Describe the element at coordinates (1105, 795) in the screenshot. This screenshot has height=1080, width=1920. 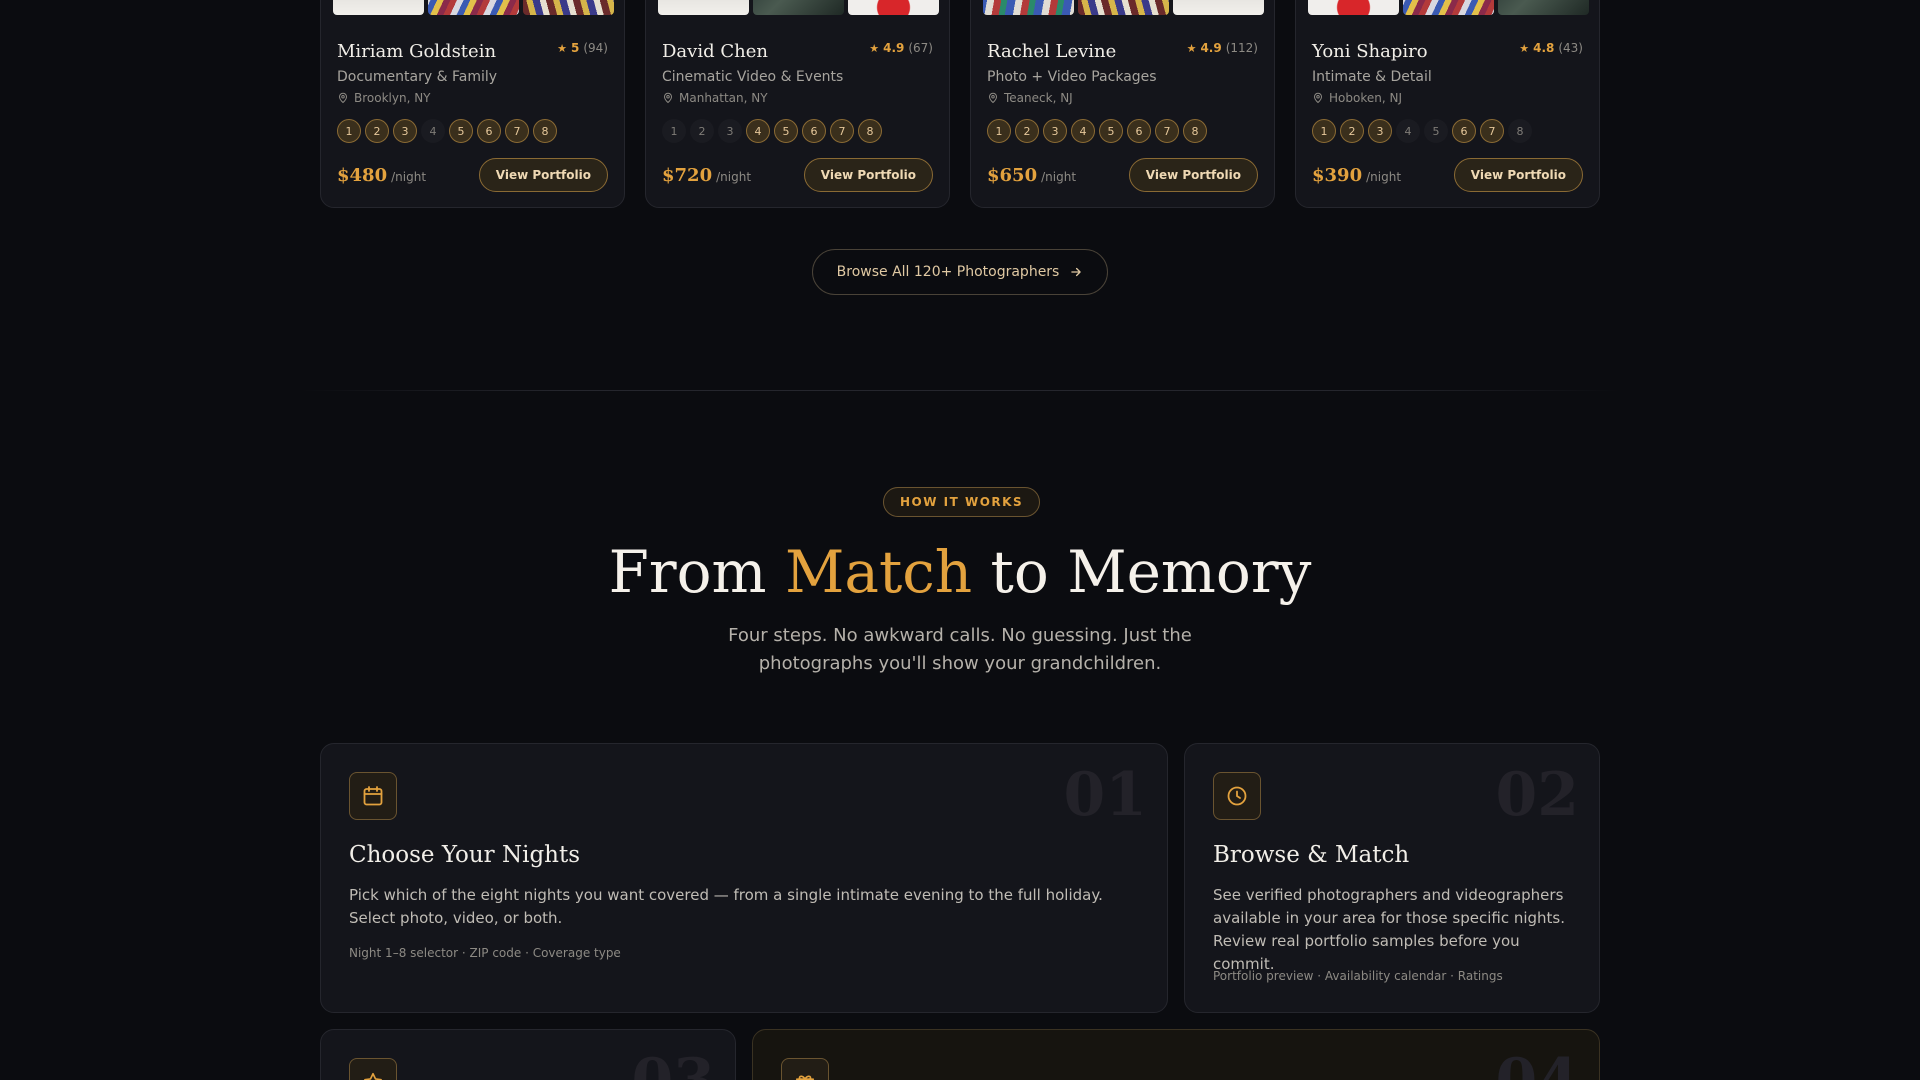
I see `step-number: 01` at that location.